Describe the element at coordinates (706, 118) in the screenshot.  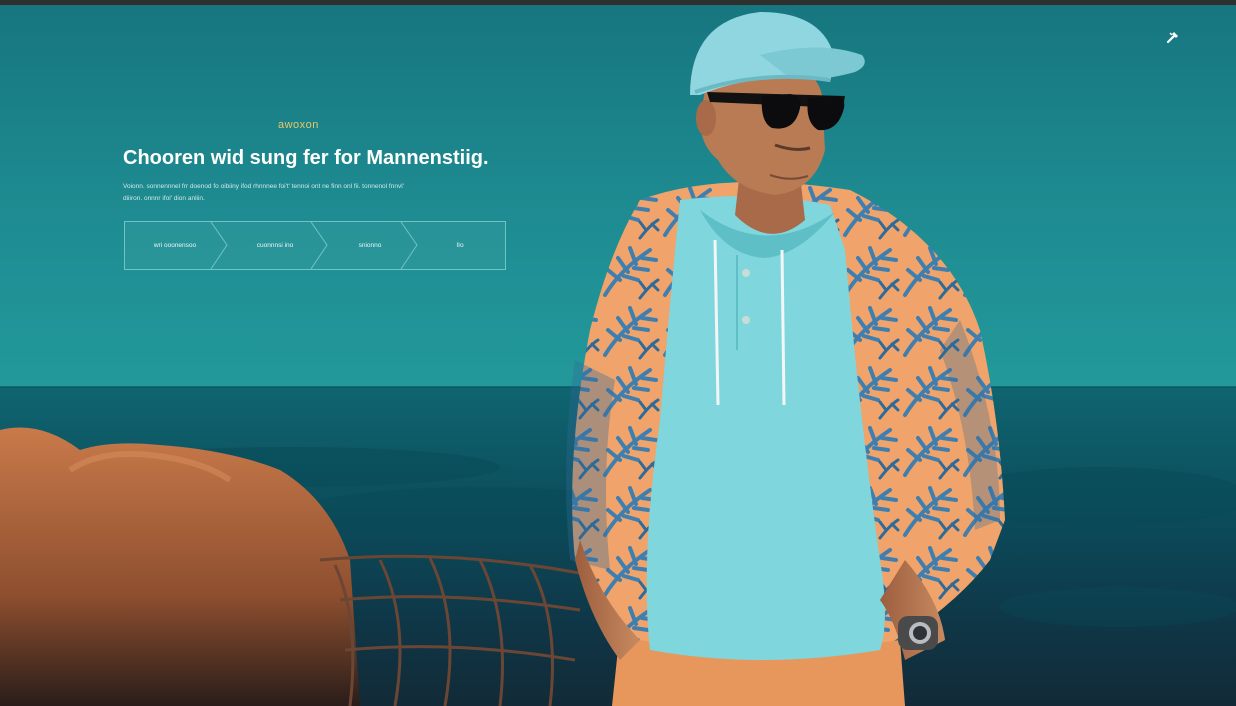
I see `ear` at that location.